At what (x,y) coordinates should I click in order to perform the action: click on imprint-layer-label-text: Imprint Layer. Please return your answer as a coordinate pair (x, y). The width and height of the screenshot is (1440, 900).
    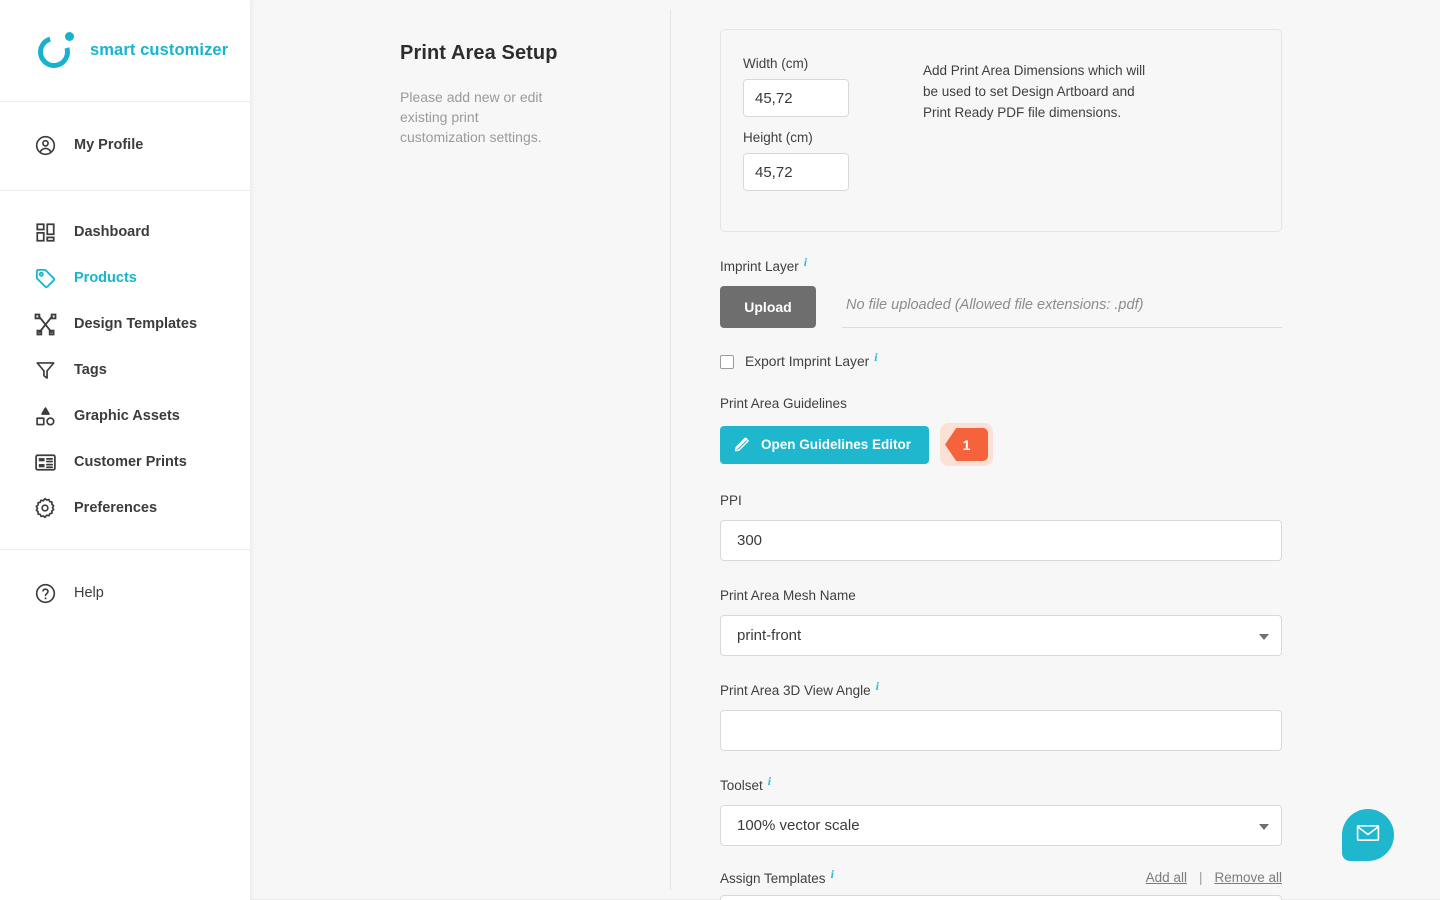
    Looking at the image, I should click on (759, 266).